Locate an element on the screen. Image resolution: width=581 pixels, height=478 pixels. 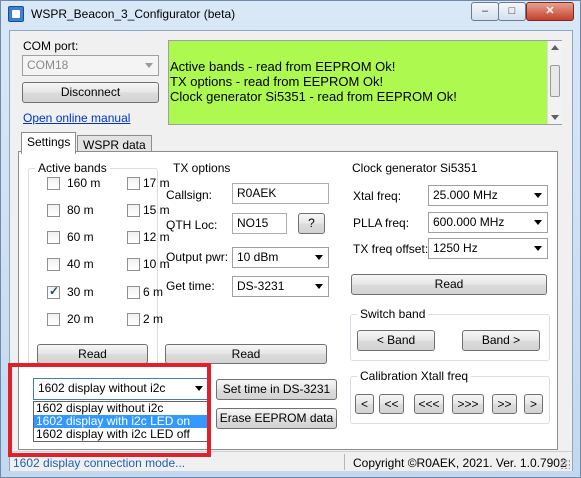
window-title: WSPR_Beacon_3_Configurator (beta) is located at coordinates (133, 14).